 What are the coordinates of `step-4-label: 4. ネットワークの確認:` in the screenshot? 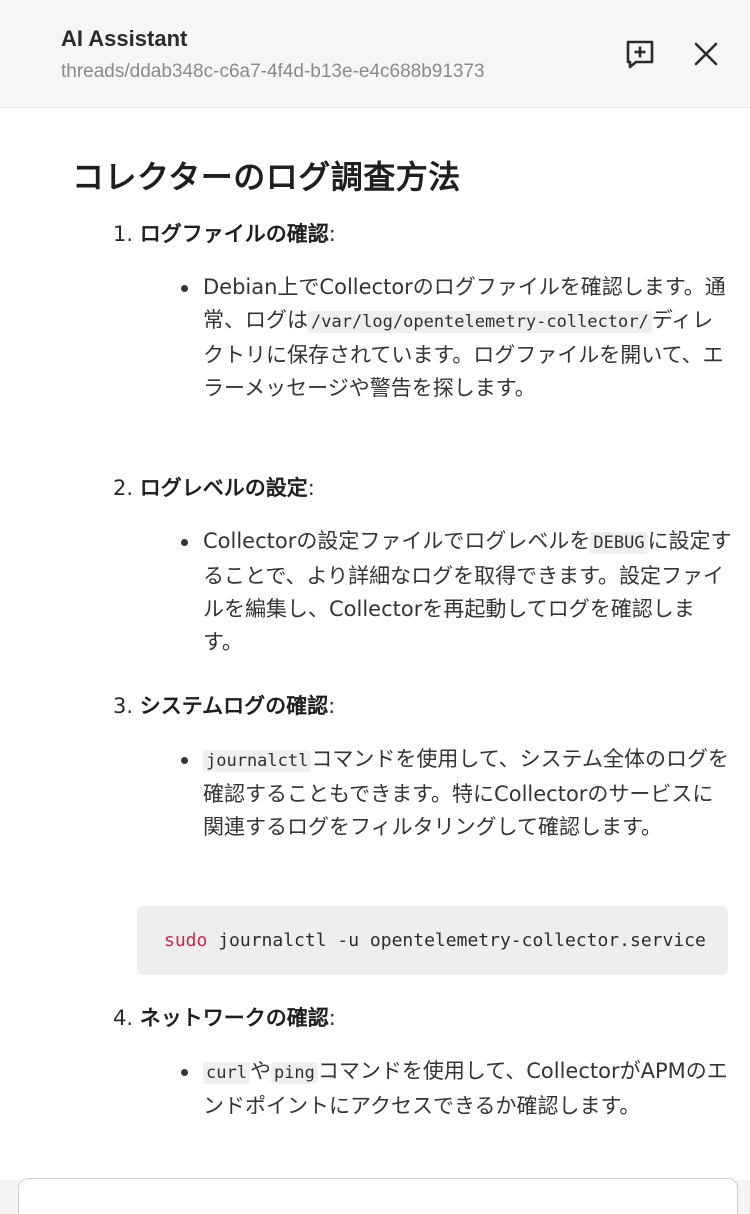 It's located at (224, 1018).